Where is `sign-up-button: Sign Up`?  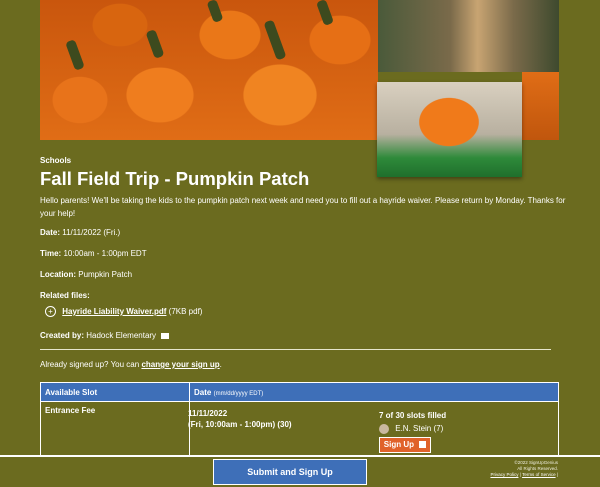 sign-up-button: Sign Up is located at coordinates (405, 445).